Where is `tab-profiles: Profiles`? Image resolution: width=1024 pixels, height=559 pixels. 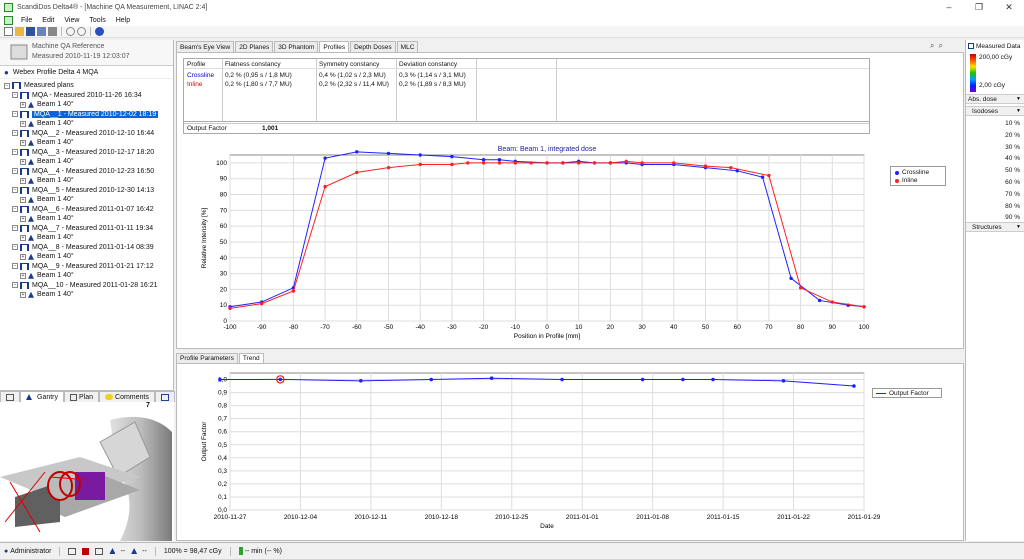 tab-profiles: Profiles is located at coordinates (334, 46).